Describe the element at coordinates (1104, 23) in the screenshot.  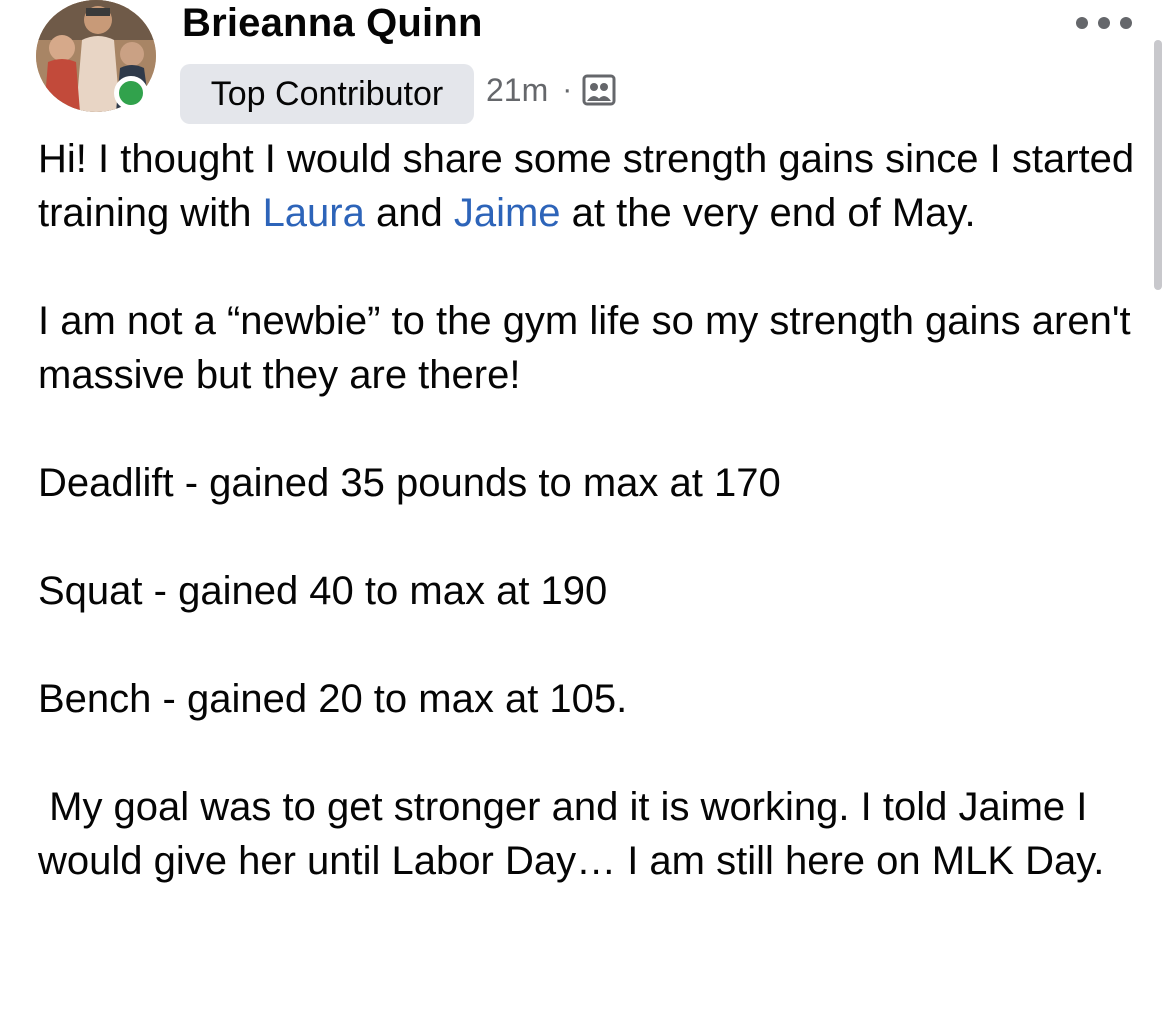
I see `more-options-icon` at that location.